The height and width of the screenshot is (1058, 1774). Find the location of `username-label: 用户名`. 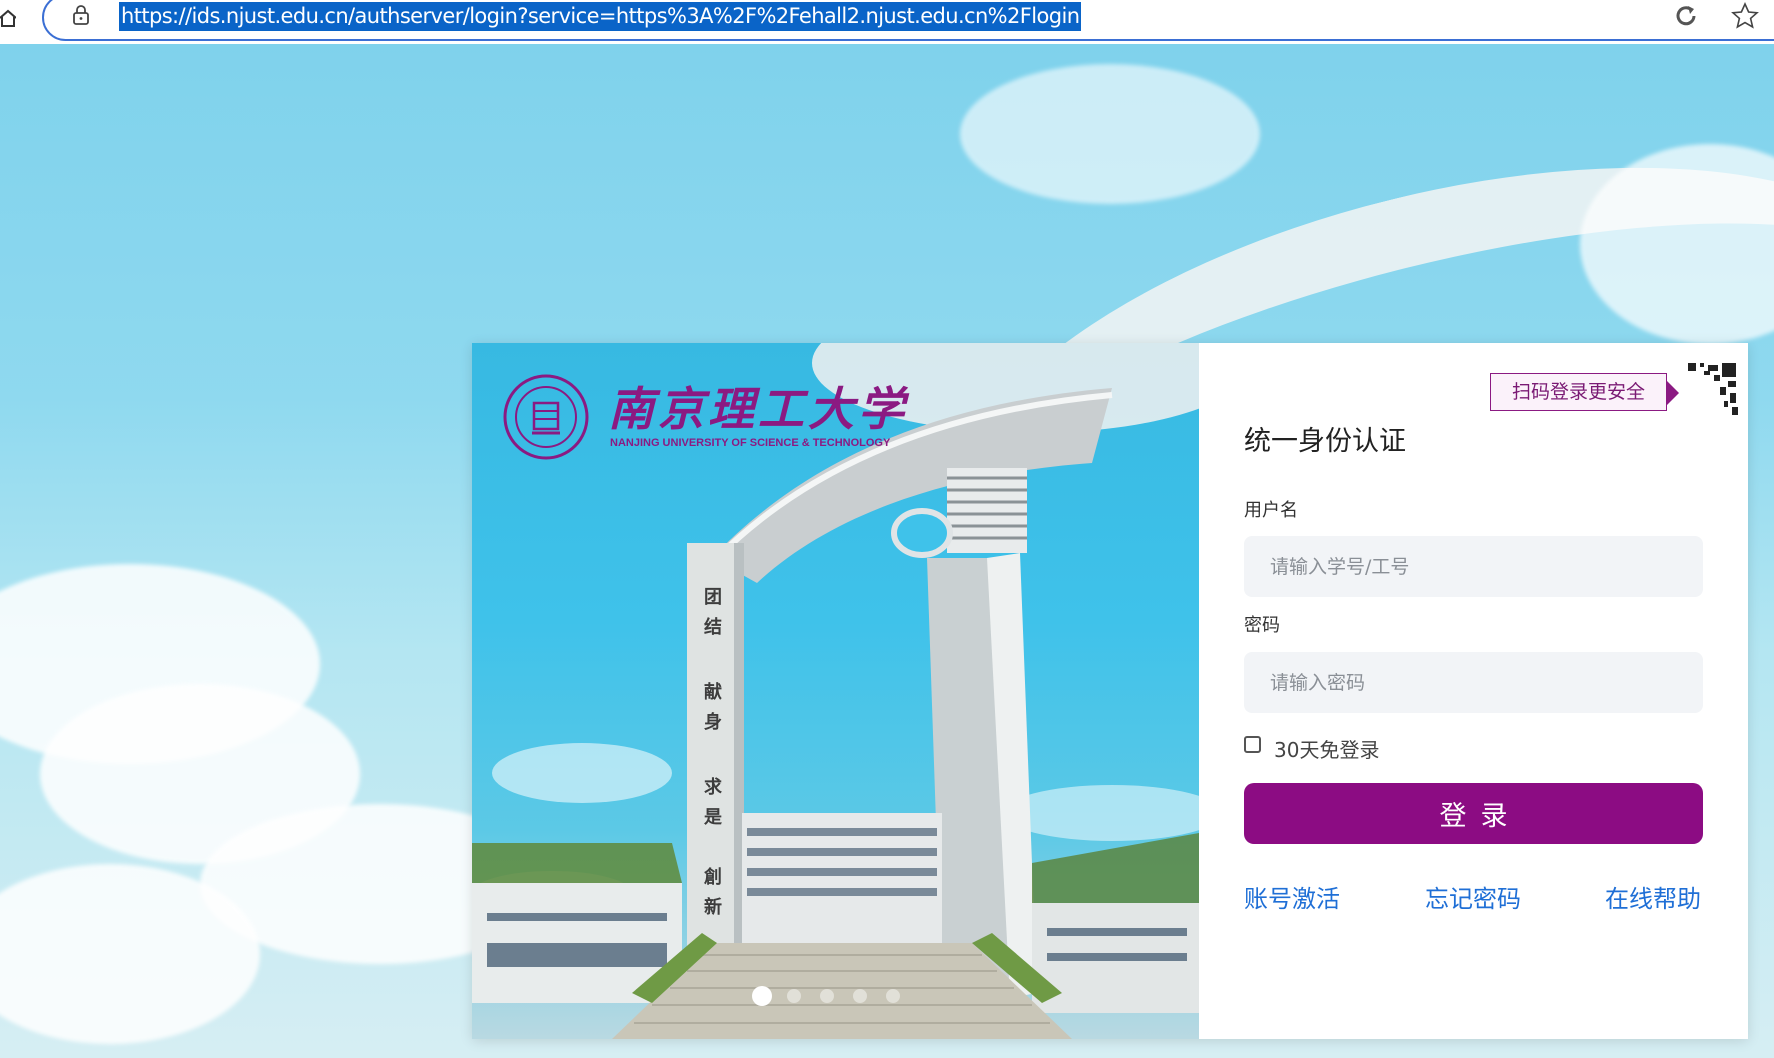

username-label: 用户名 is located at coordinates (1271, 510).